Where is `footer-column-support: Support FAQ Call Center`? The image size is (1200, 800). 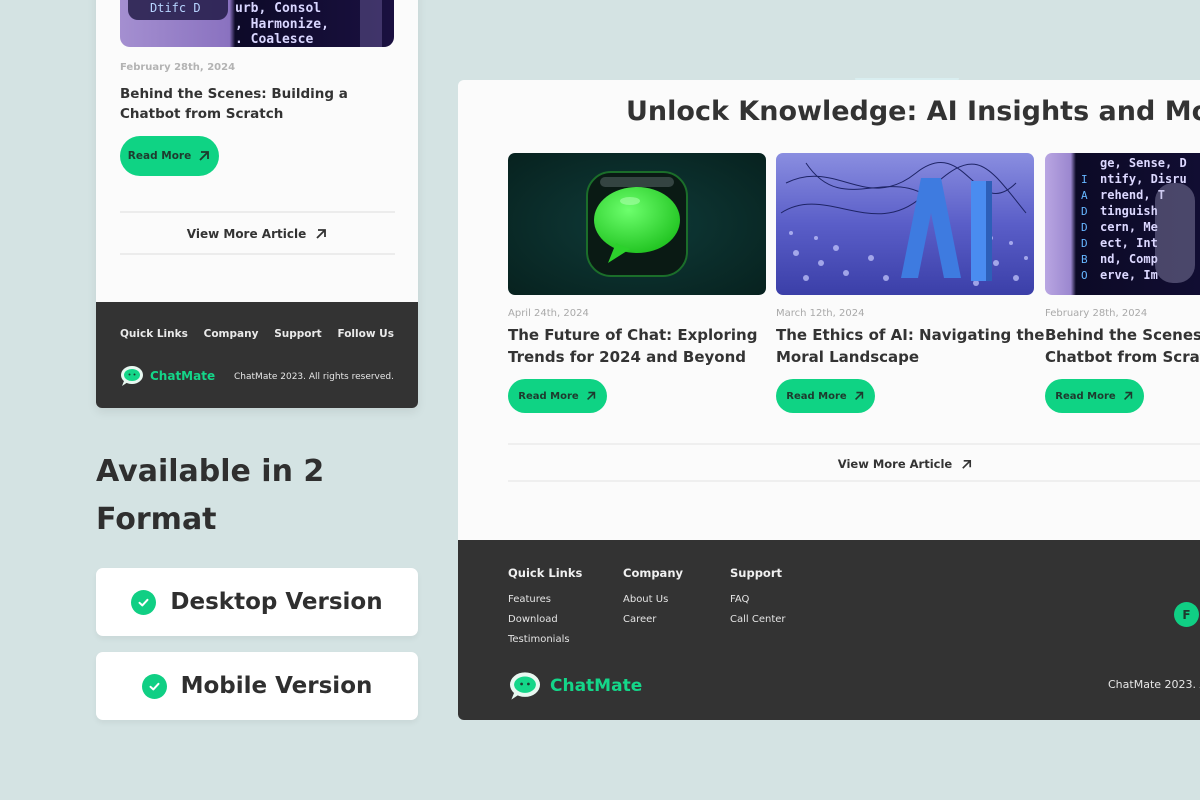 footer-column-support: Support FAQ Call Center is located at coordinates (758, 598).